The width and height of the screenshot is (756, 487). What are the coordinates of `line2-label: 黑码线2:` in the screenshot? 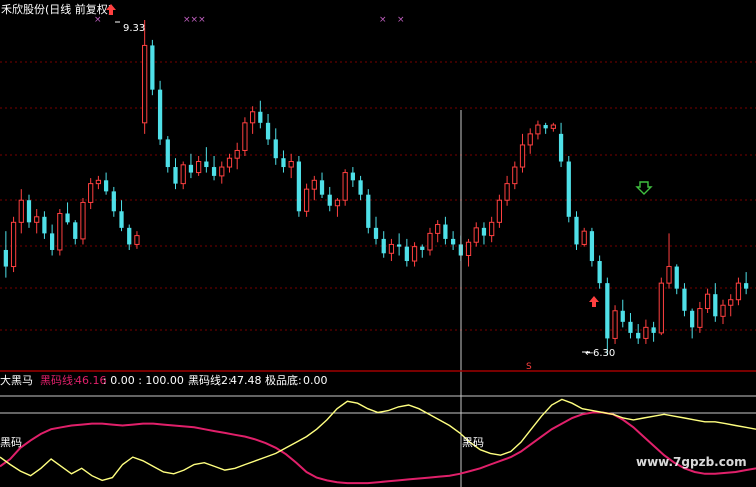 It's located at (210, 380).